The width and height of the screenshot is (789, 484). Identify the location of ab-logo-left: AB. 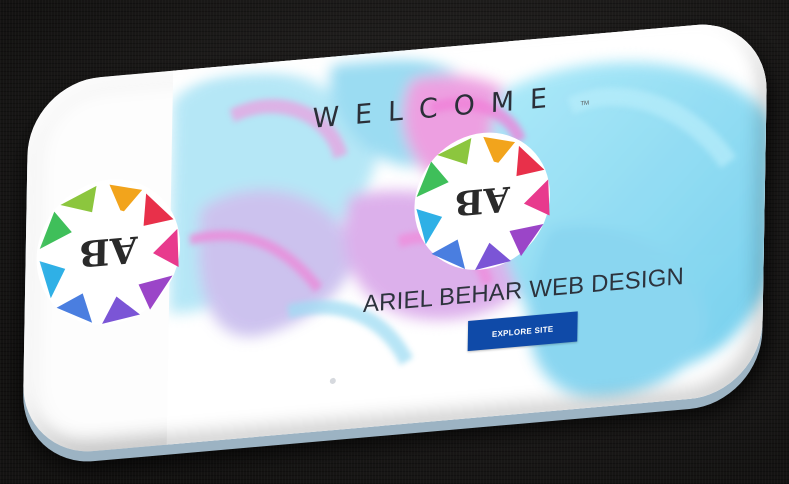
(108, 252).